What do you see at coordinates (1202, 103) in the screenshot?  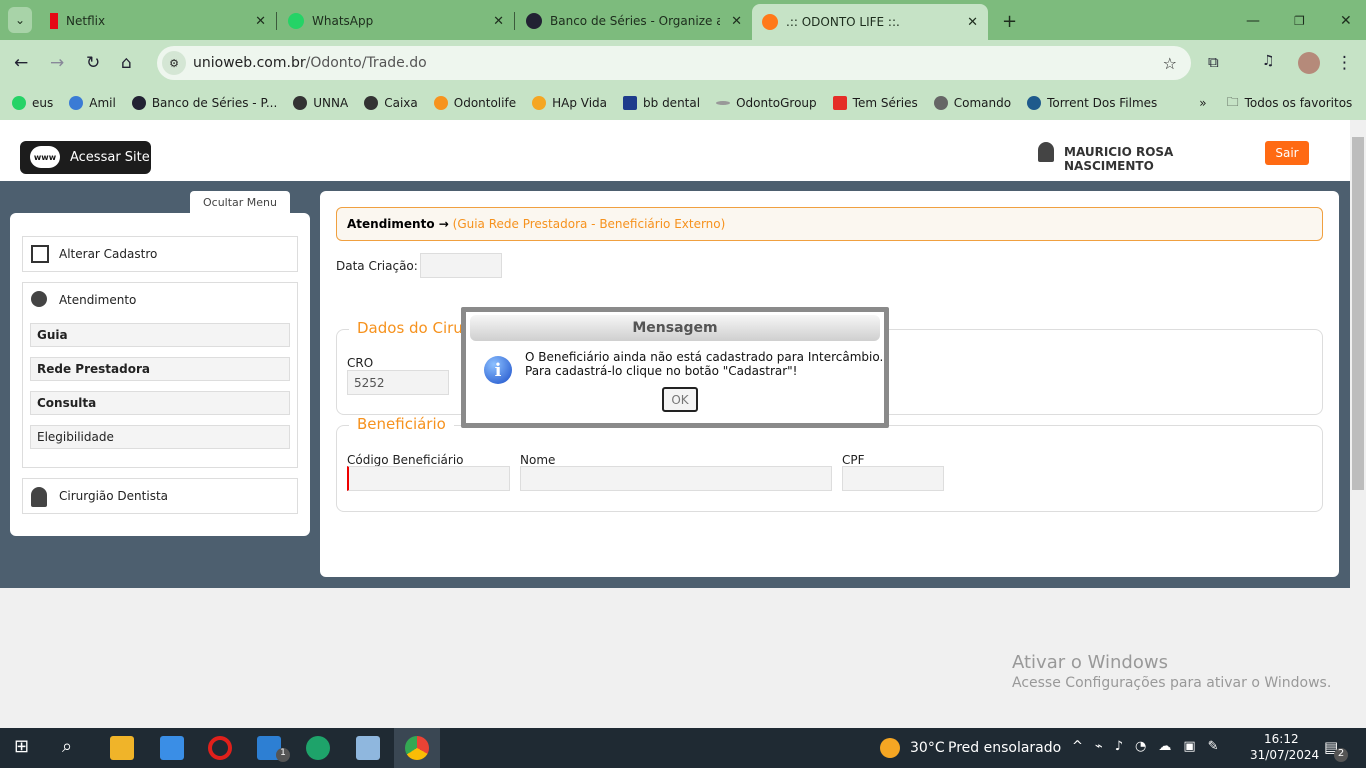 I see `more-bookmarks-icon: »` at bounding box center [1202, 103].